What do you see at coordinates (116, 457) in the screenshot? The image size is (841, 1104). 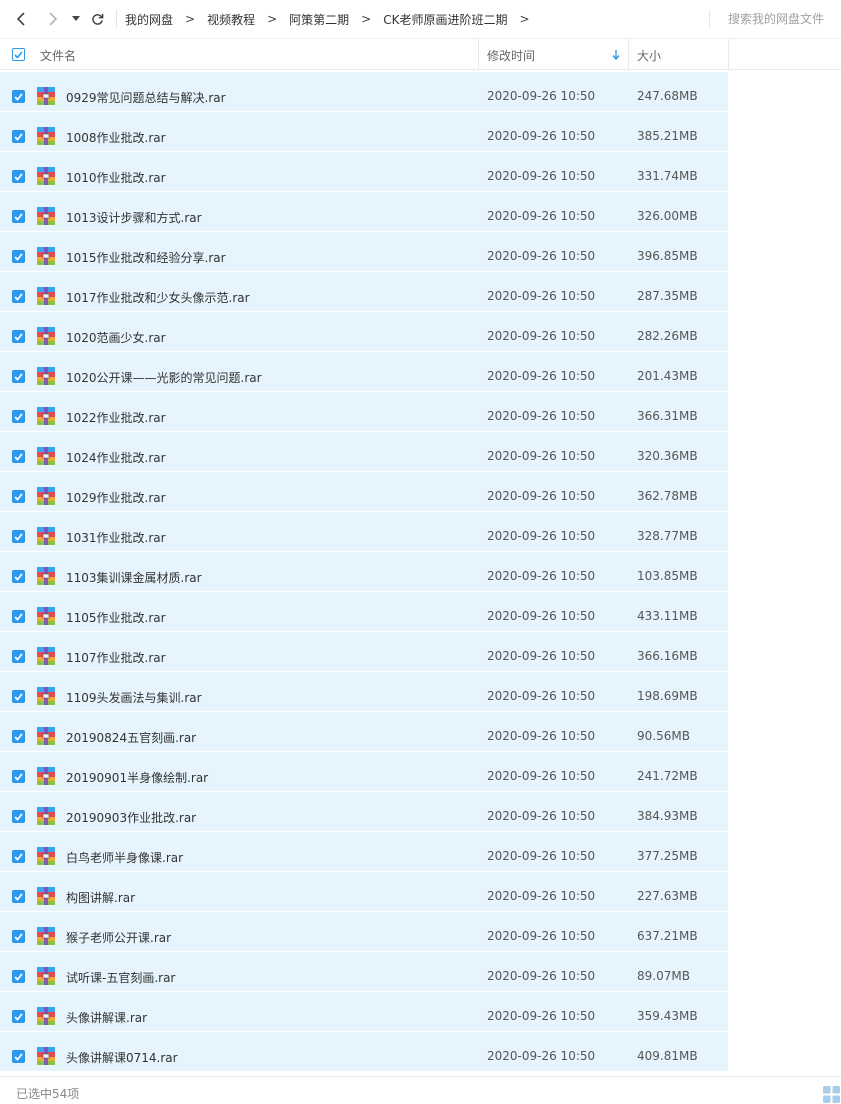 I see `file-name: 1024作业批改.rar` at bounding box center [116, 457].